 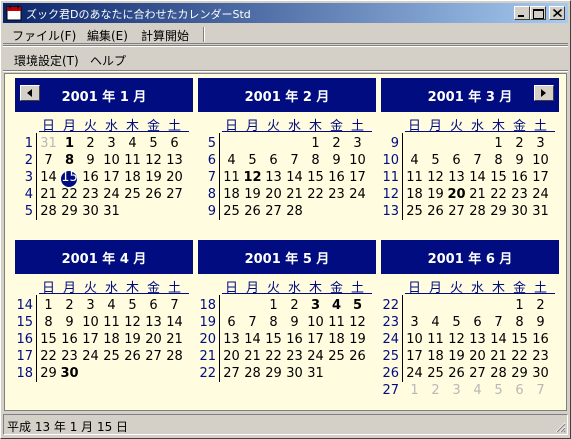 I want to click on day-cell: 23, so click(x=519, y=194).